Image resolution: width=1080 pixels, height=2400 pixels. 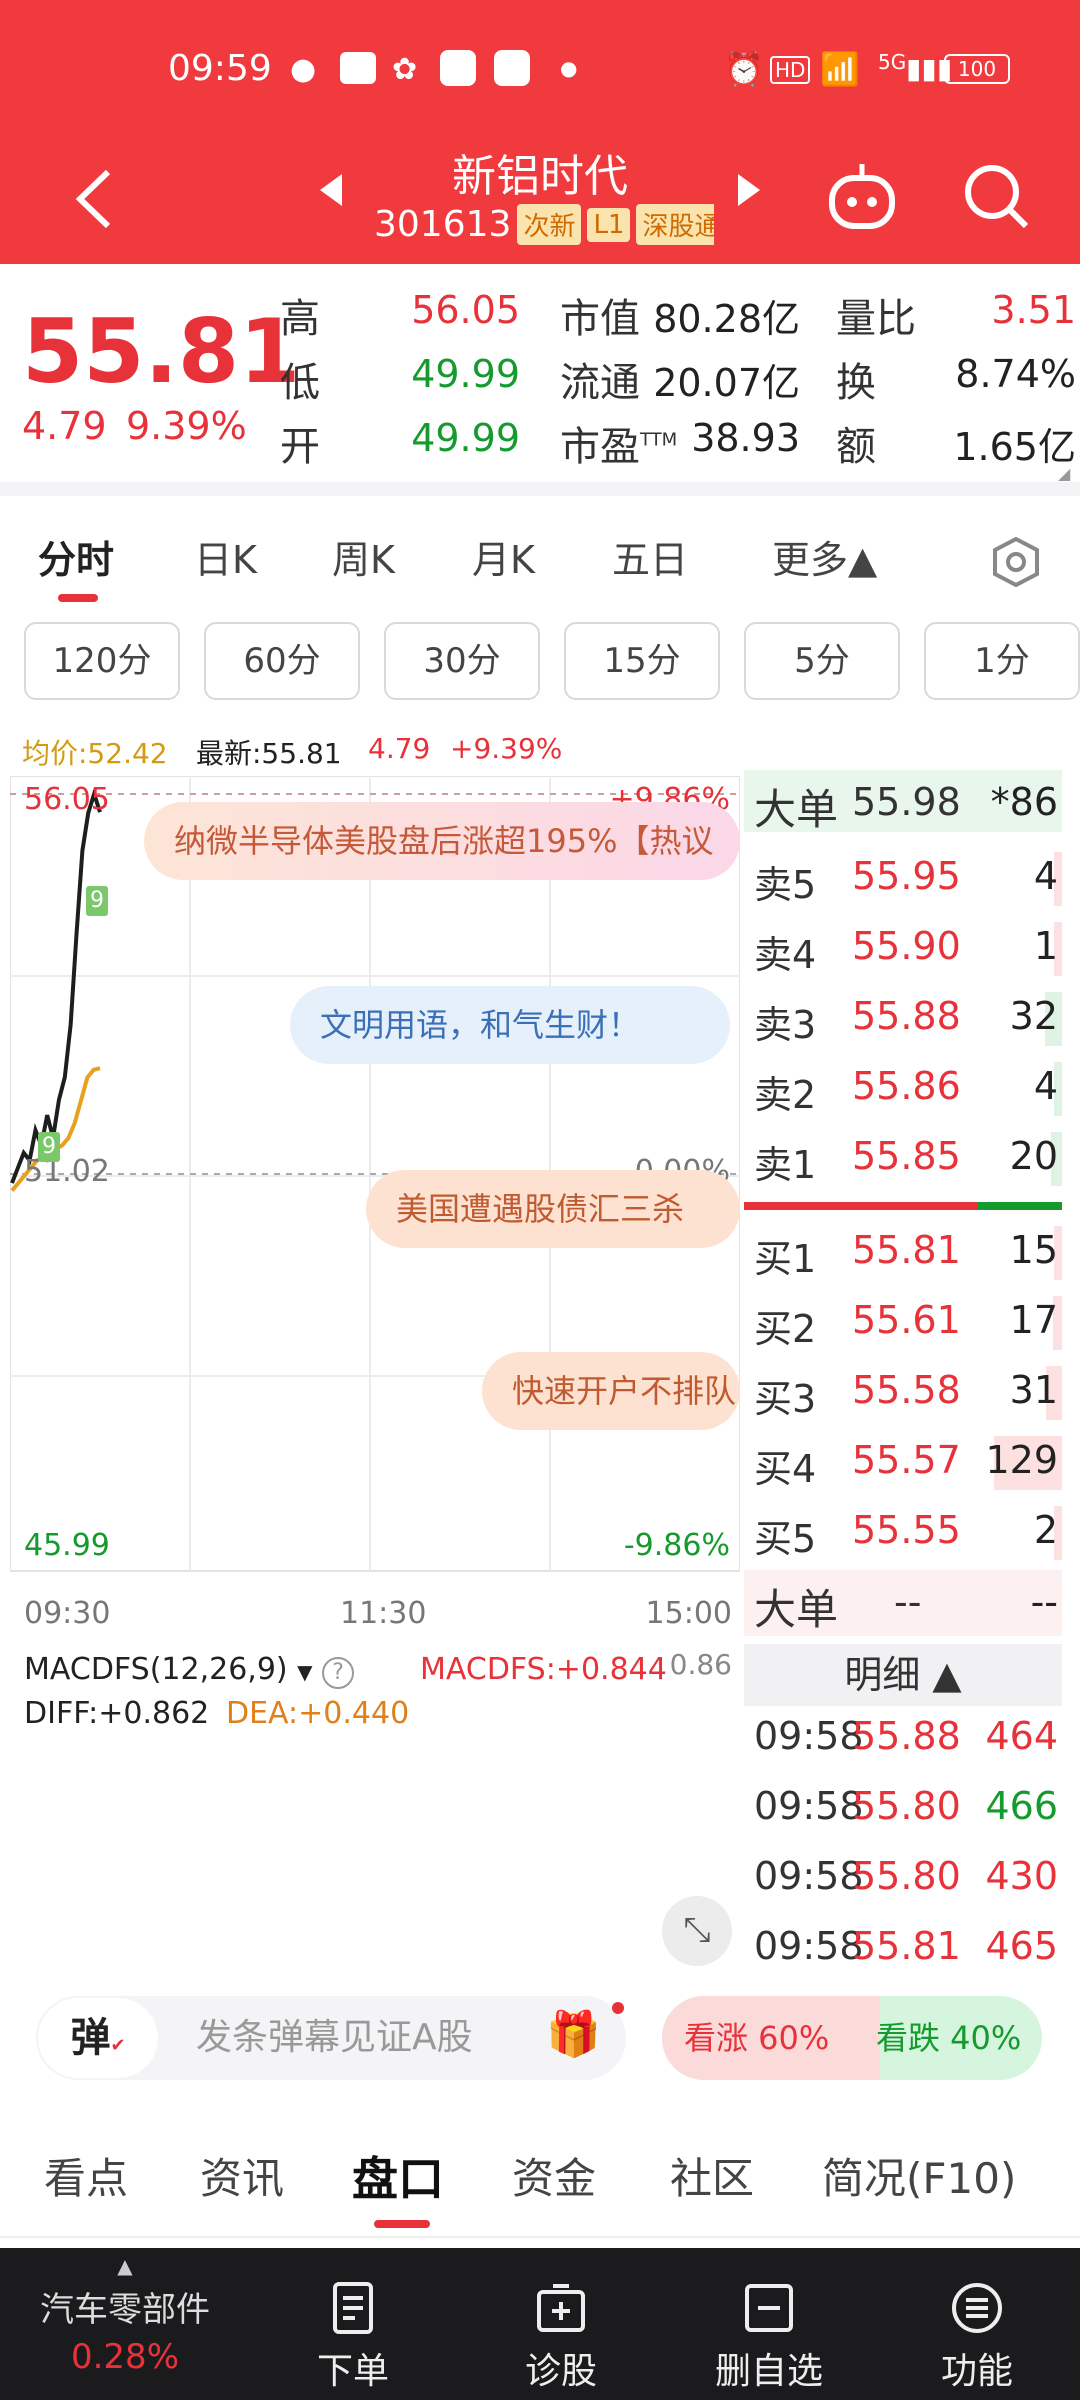 What do you see at coordinates (331, 2038) in the screenshot?
I see `danmu-input-box: 弹✔ 发条弹幕见证A股 🎁` at bounding box center [331, 2038].